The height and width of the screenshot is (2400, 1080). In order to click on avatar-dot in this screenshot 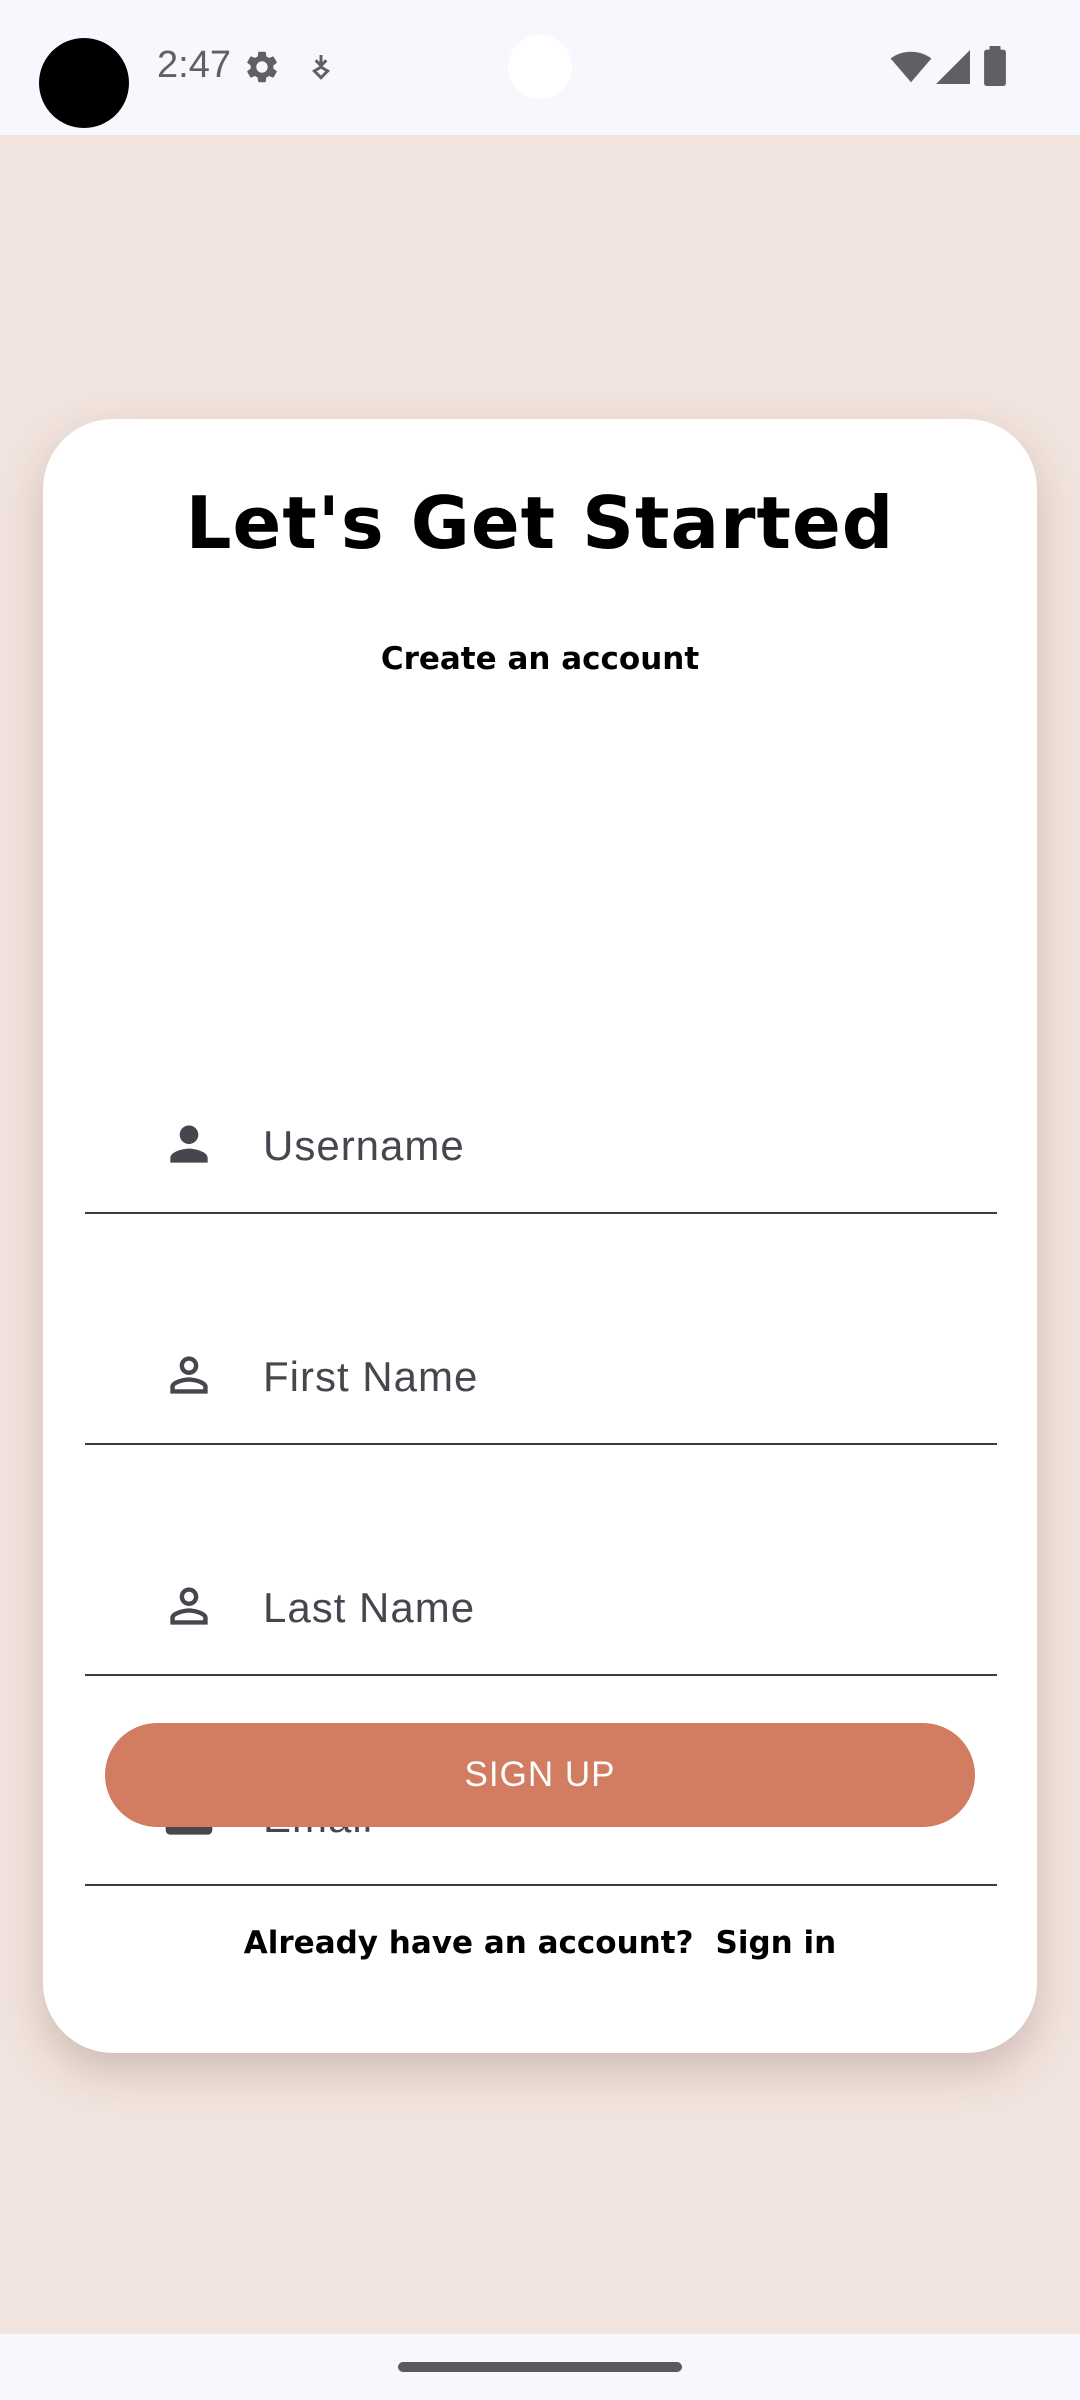, I will do `click(84, 83)`.